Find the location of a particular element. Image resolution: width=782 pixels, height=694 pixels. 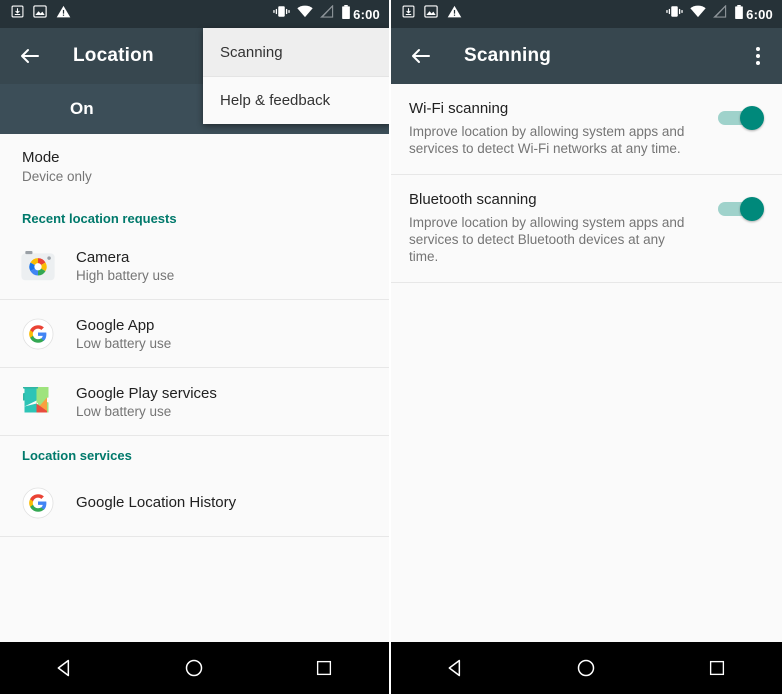

nav-bar-left is located at coordinates (194, 668).